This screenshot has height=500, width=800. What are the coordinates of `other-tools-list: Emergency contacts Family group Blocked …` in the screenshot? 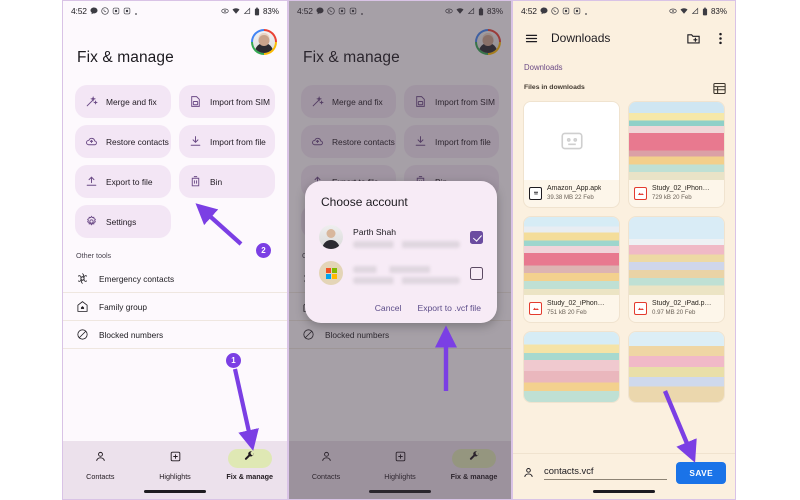 It's located at (175, 307).